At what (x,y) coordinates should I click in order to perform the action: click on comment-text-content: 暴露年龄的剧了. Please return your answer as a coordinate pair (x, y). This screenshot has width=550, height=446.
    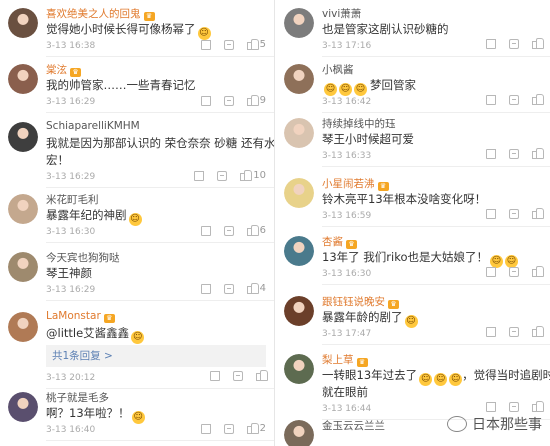
    Looking at the image, I should click on (362, 317).